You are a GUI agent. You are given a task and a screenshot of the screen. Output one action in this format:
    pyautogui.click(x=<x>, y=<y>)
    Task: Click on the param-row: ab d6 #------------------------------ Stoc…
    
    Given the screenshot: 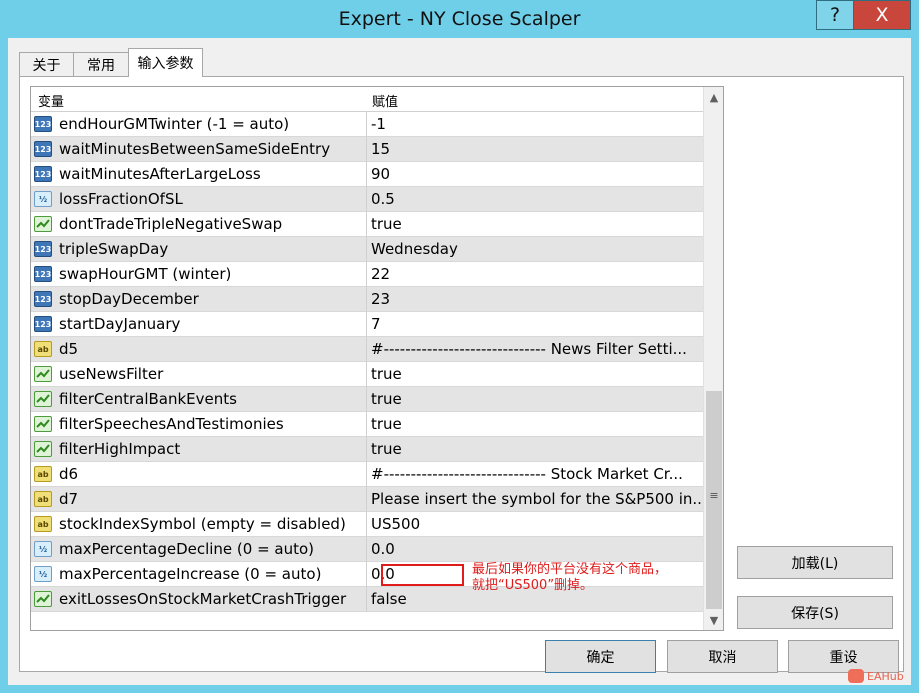 What is the action you would take?
    pyautogui.click(x=367, y=474)
    